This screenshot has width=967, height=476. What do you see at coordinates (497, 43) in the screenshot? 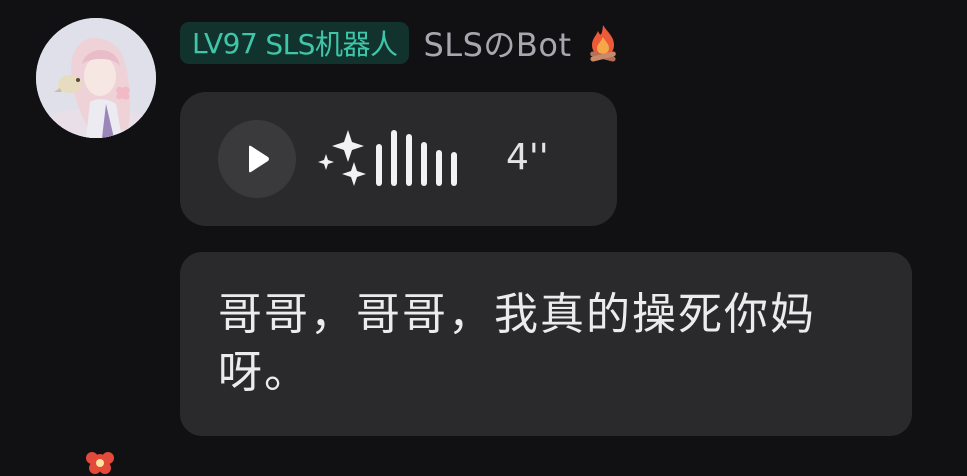
I see `sender-name: SLSのBot` at bounding box center [497, 43].